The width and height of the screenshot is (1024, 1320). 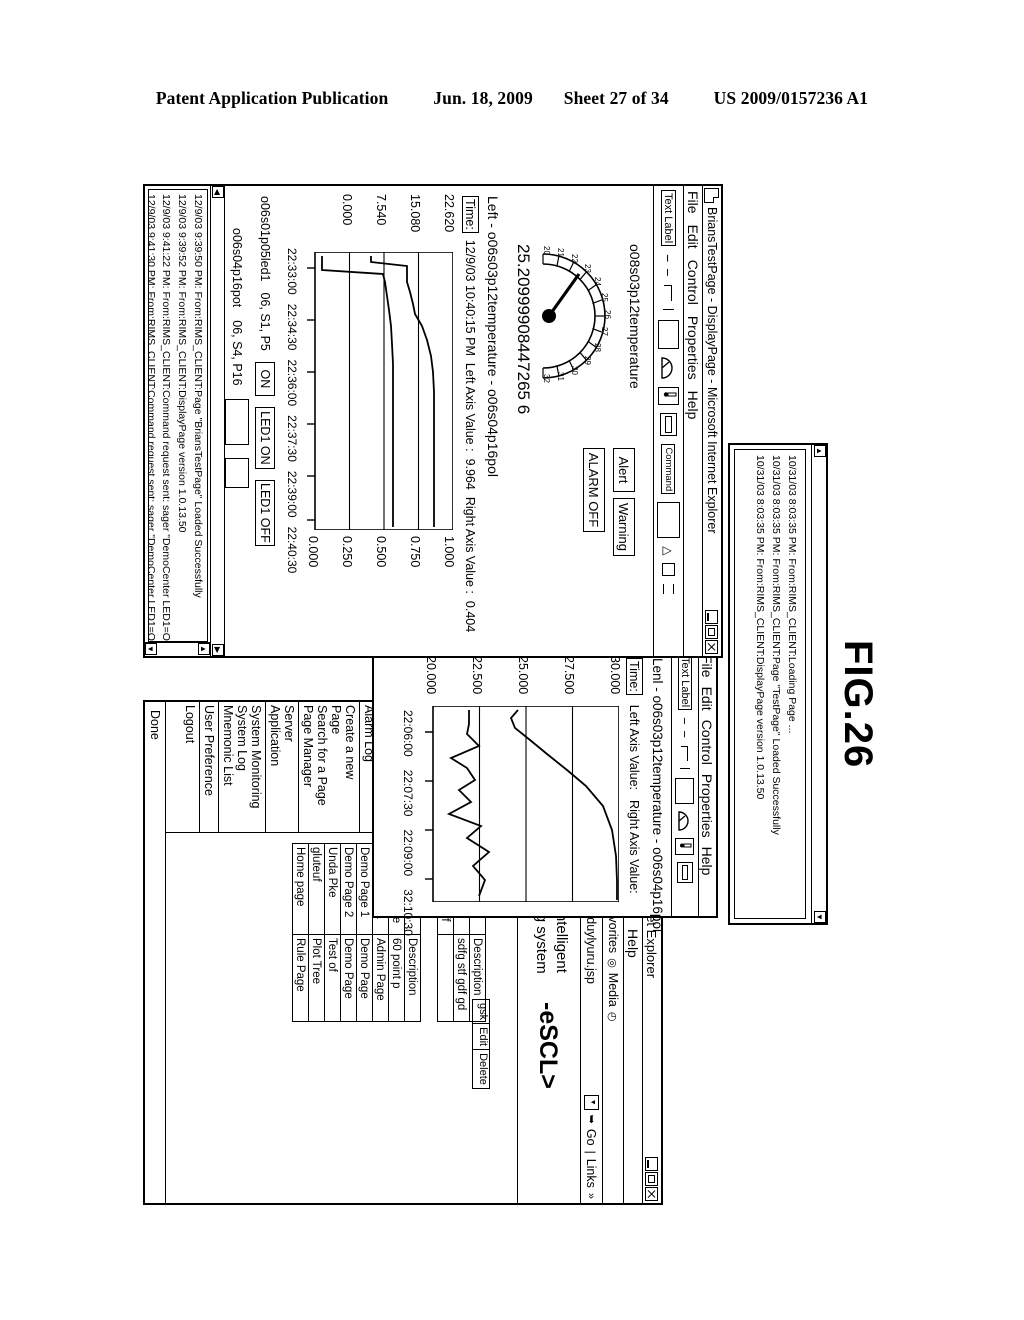 I want to click on table-row: Home page Rule Page, so click(x=300, y=932).